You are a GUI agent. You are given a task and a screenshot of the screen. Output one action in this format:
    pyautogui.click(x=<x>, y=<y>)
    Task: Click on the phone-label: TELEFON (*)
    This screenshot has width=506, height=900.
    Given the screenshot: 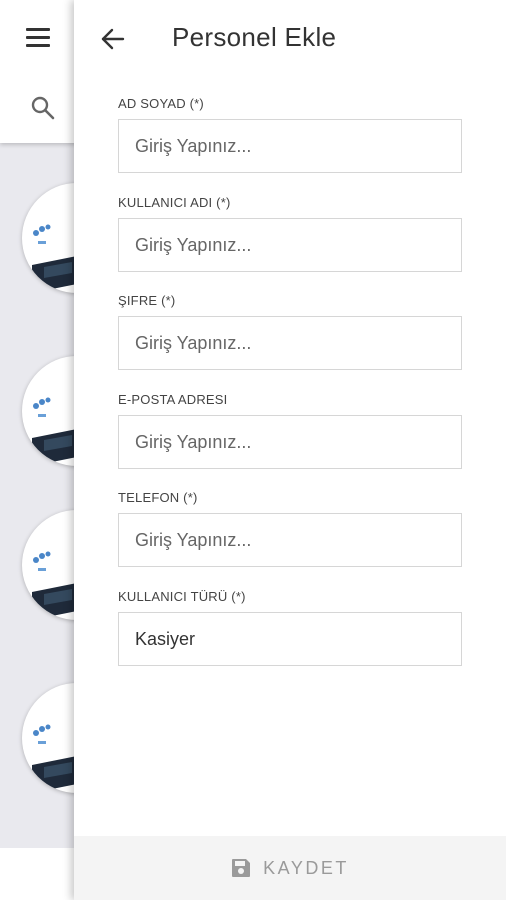 What is the action you would take?
    pyautogui.click(x=158, y=497)
    